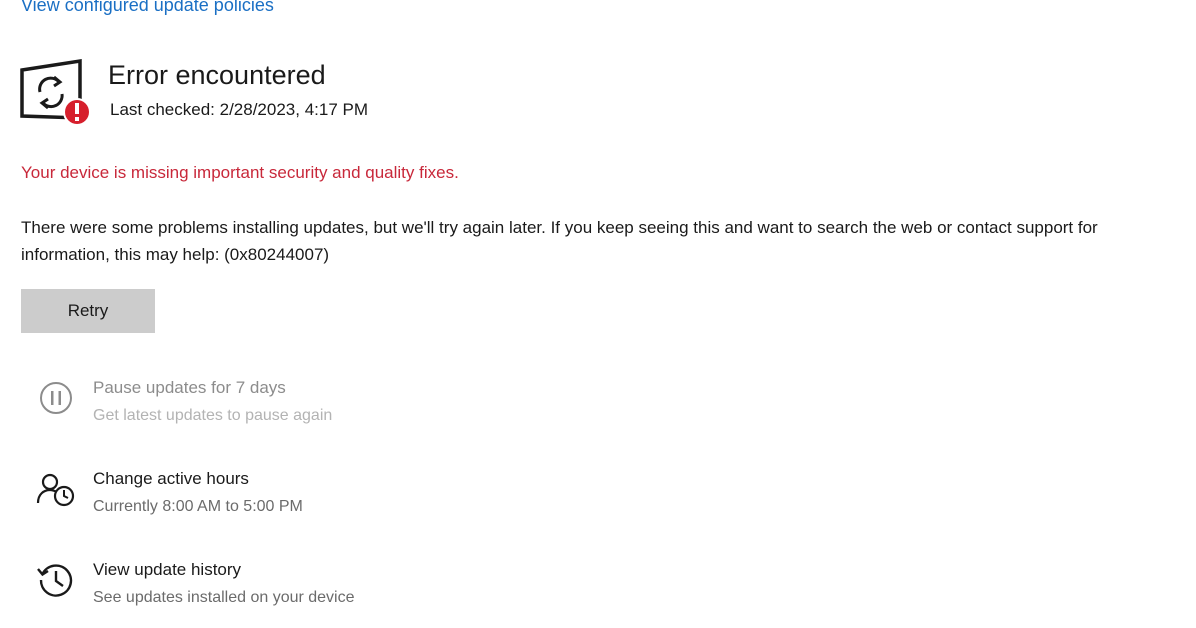 This screenshot has width=1196, height=628. What do you see at coordinates (239, 109) in the screenshot?
I see `last-checked-text: Last checked: 2/28/2023, 4:17 PM` at bounding box center [239, 109].